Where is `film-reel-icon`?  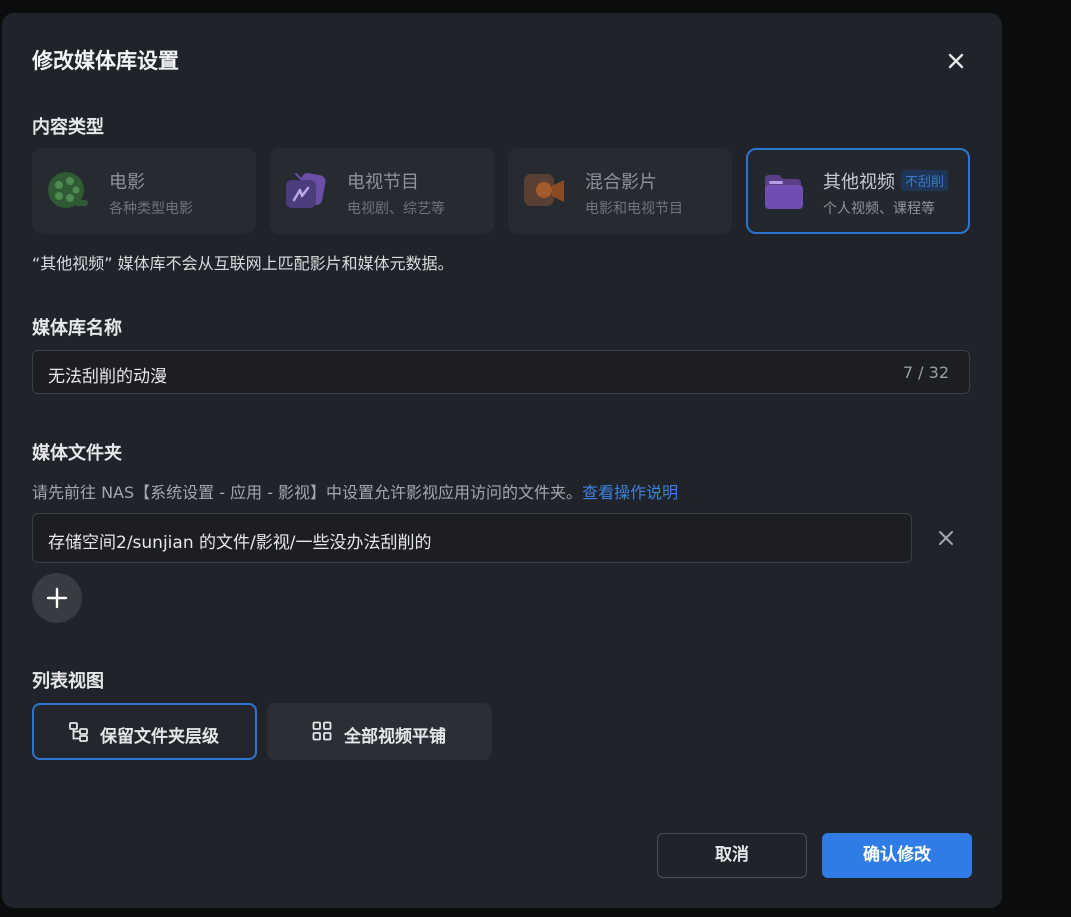
film-reel-icon is located at coordinates (68, 190).